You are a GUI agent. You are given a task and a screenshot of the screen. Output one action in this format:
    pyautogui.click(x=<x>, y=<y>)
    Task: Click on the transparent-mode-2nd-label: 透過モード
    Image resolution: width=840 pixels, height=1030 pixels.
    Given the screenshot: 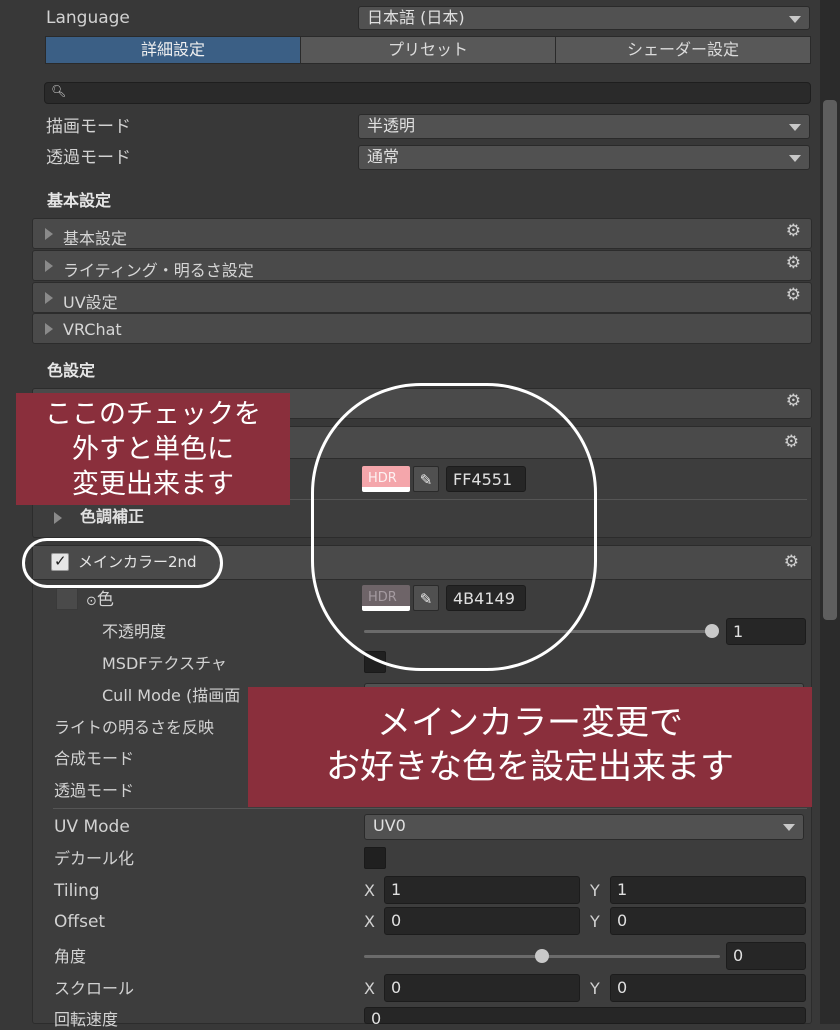 What is the action you would take?
    pyautogui.click(x=94, y=790)
    